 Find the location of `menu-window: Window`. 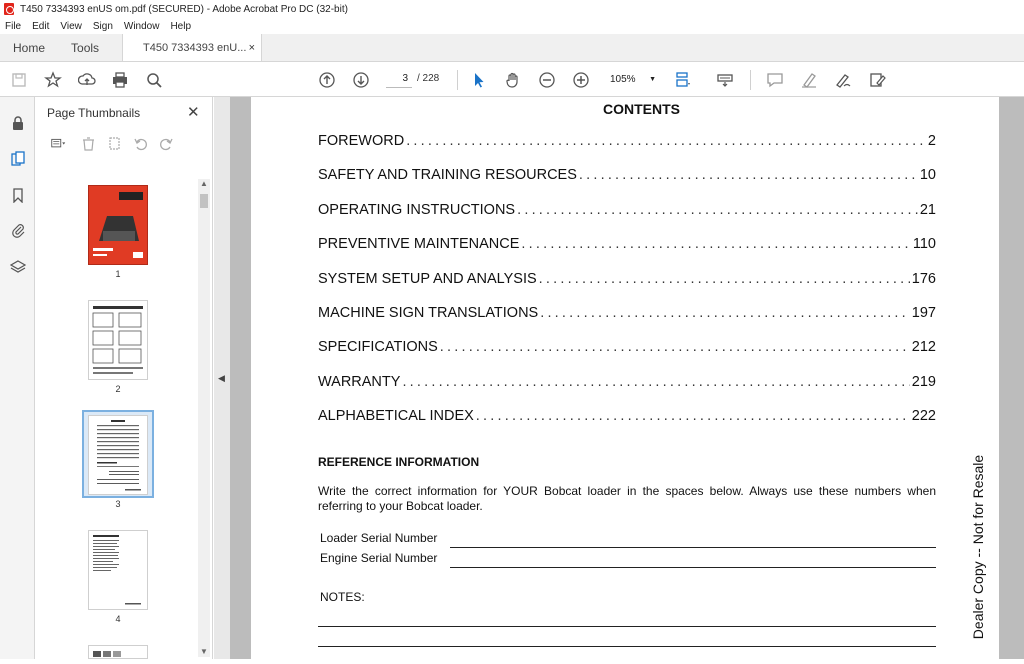

menu-window: Window is located at coordinates (142, 26).